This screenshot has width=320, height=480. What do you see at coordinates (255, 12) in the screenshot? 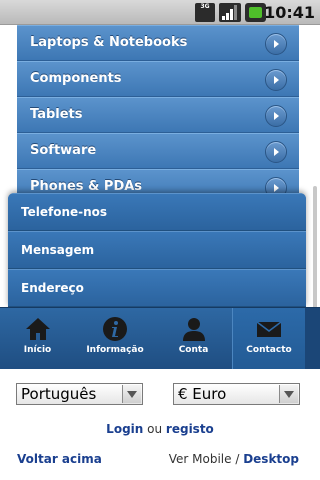
I see `battery-icon` at bounding box center [255, 12].